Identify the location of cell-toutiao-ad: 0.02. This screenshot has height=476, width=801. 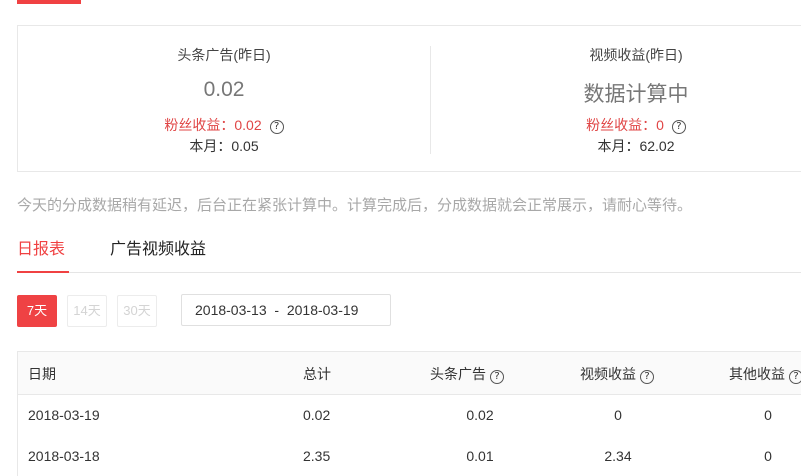
(480, 415).